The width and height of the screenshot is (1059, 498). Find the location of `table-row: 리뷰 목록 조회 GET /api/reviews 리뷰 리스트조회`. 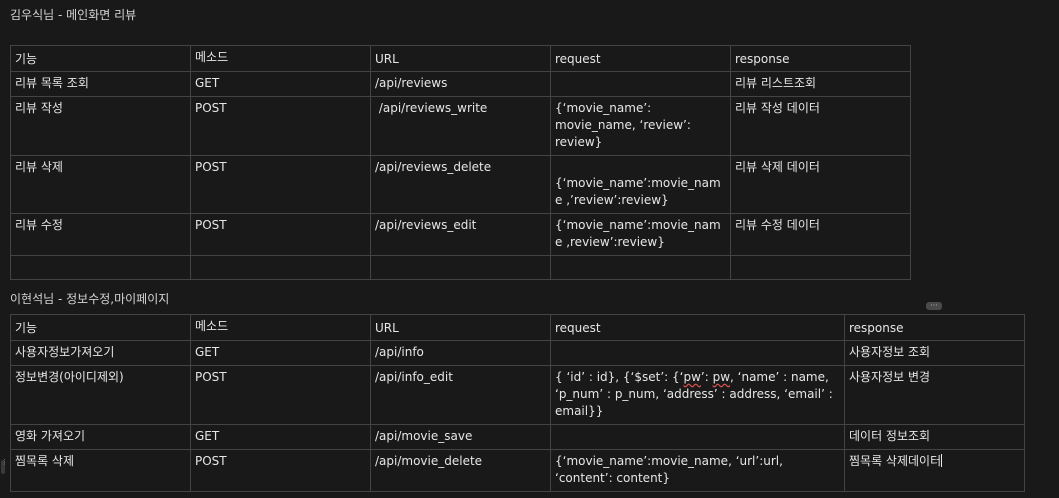

table-row: 리뷰 목록 조회 GET /api/reviews 리뷰 리스트조회 is located at coordinates (460, 84).